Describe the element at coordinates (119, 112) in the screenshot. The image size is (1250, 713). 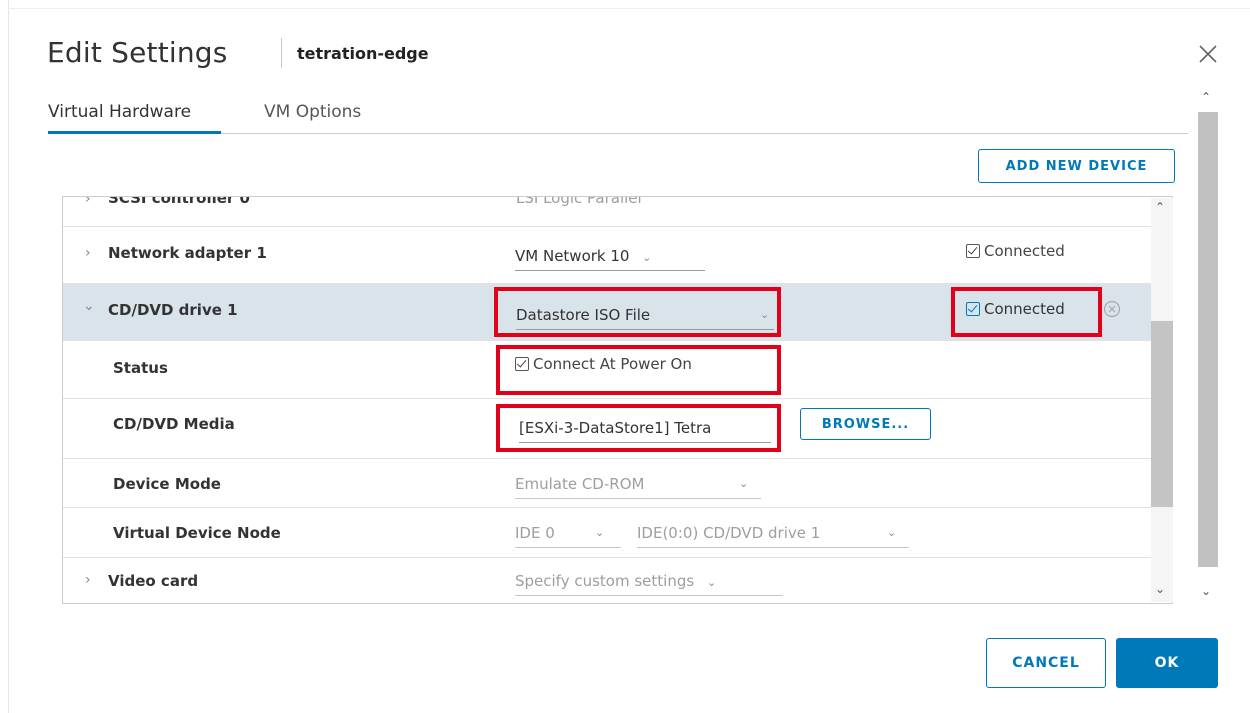
I see `tab-virtual-hardware: Virtual Hardware` at that location.